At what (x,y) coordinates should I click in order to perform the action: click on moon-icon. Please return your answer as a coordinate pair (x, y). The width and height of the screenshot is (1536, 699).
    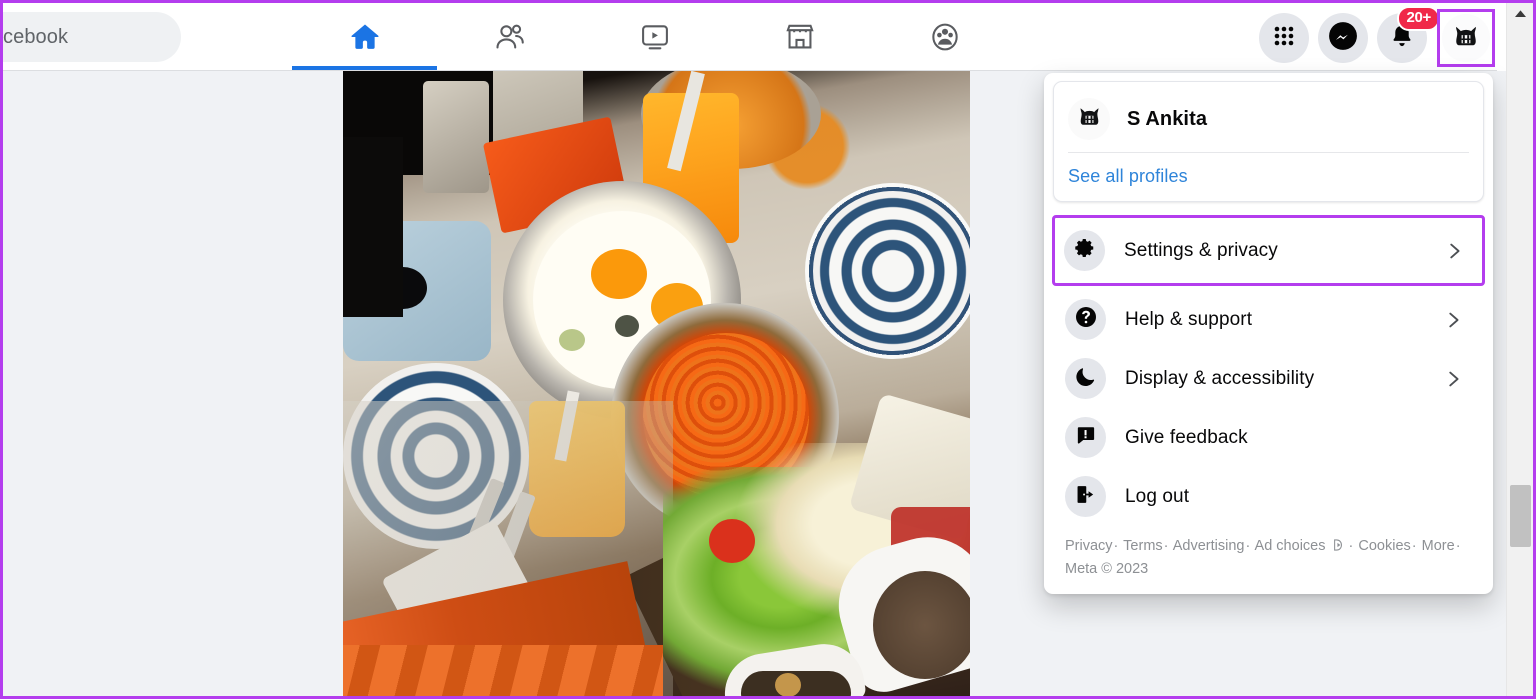
    Looking at the image, I should click on (1085, 379).